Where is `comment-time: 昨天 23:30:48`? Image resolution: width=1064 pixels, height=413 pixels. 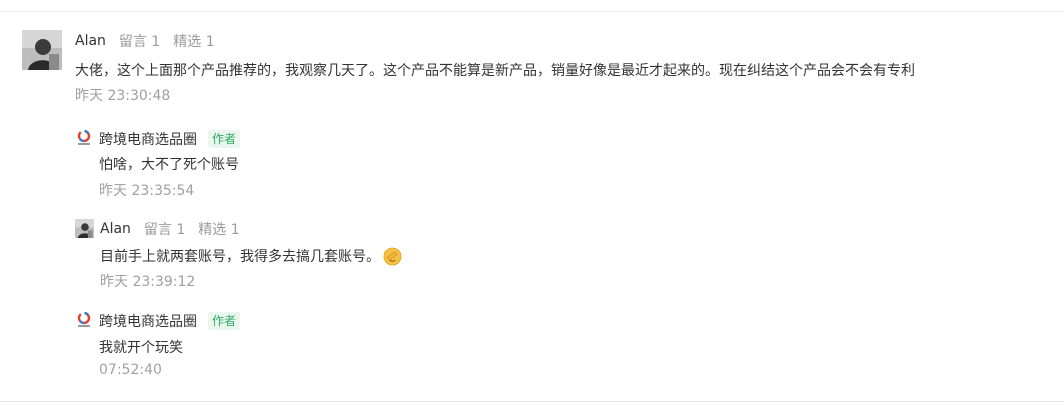
comment-time: 昨天 23:30:48 is located at coordinates (123, 96).